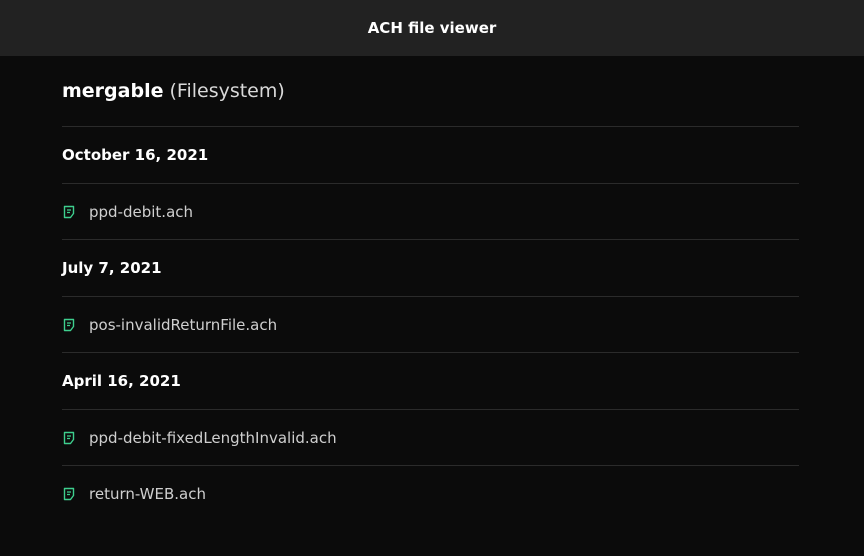  What do you see at coordinates (430, 493) in the screenshot?
I see `file-row: return-WEB.ach` at bounding box center [430, 493].